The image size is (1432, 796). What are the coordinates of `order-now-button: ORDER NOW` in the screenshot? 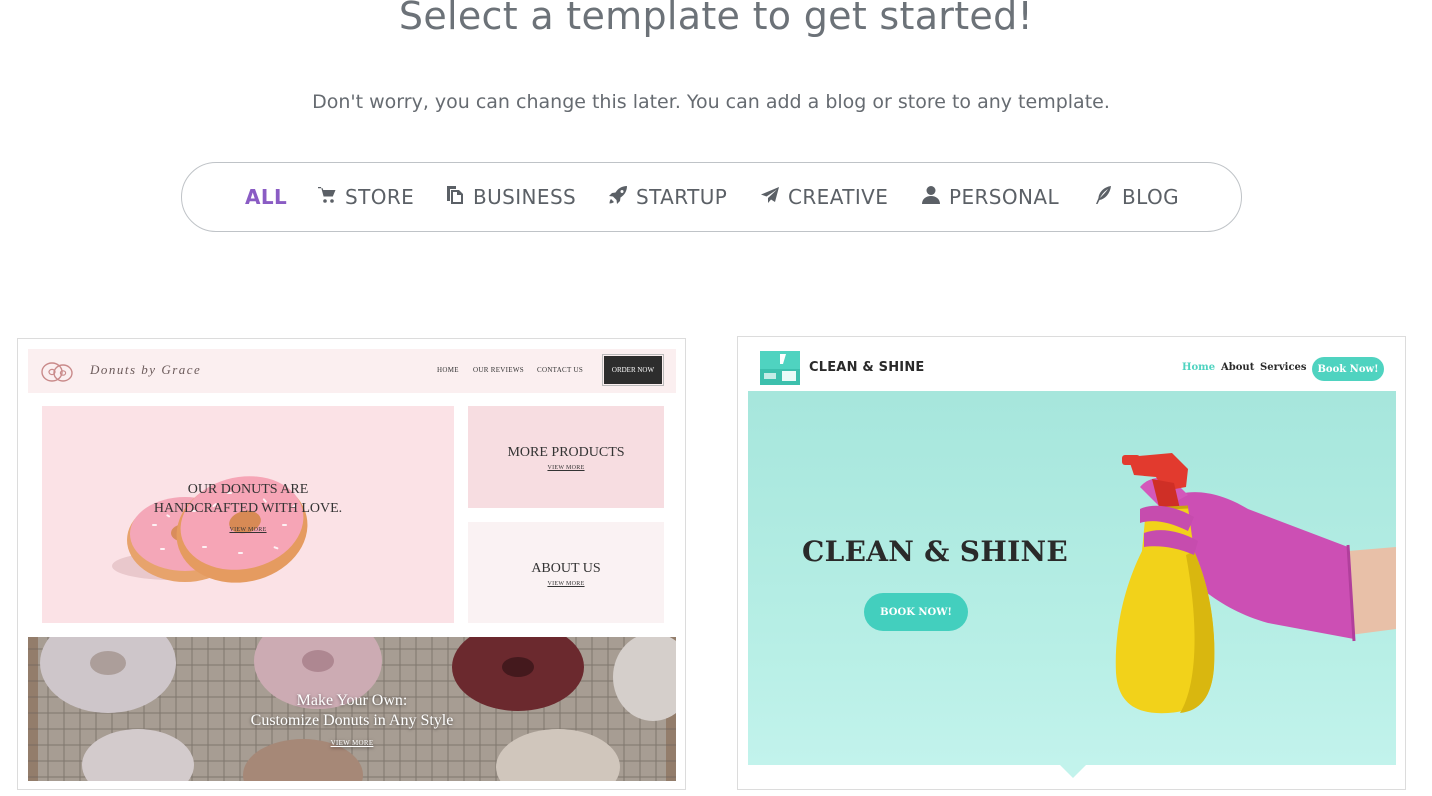 It's located at (633, 370).